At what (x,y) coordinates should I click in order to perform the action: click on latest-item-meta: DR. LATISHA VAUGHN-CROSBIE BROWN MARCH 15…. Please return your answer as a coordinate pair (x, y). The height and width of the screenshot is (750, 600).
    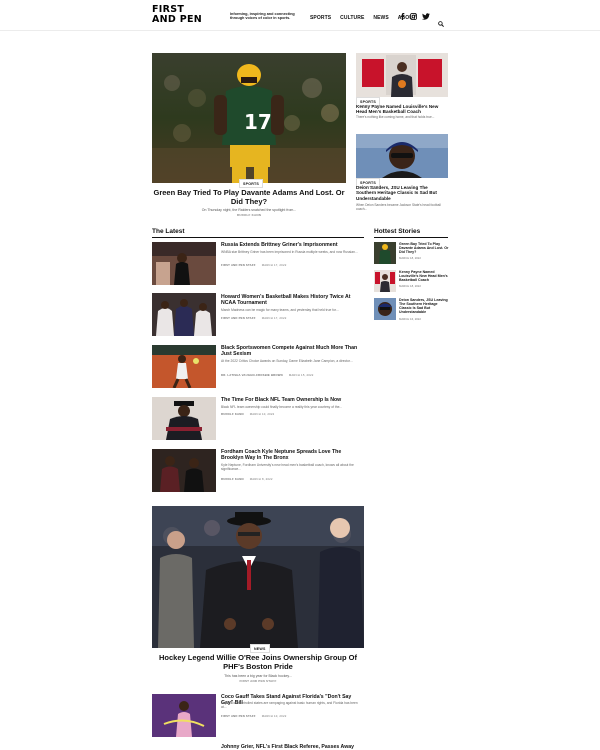
    Looking at the image, I should click on (267, 375).